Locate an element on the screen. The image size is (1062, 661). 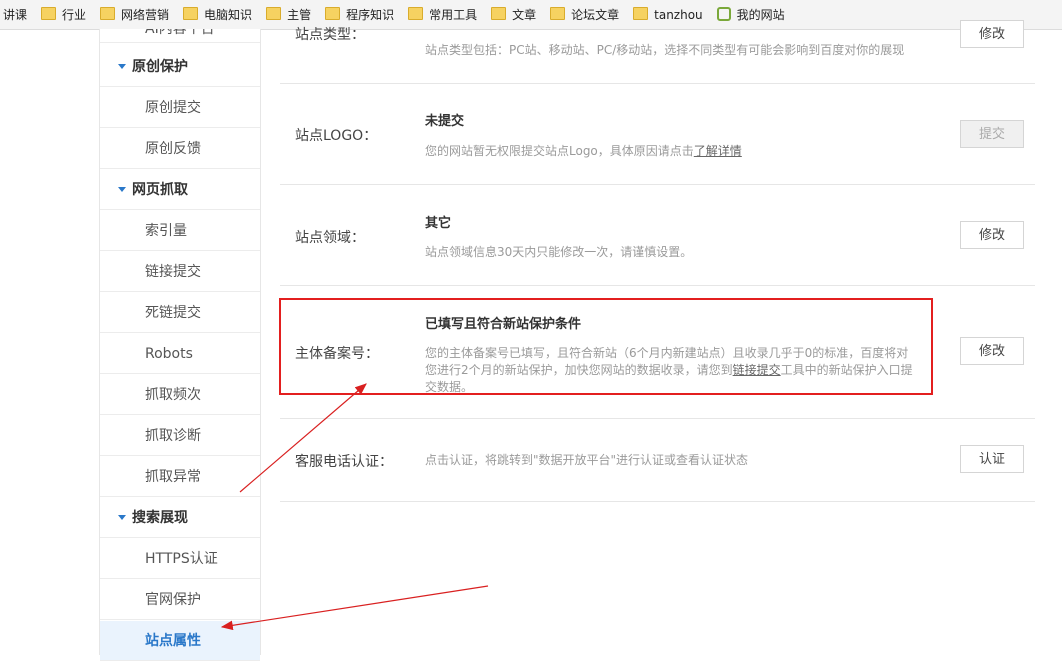
annotation-arrow-up is located at coordinates (303, 438).